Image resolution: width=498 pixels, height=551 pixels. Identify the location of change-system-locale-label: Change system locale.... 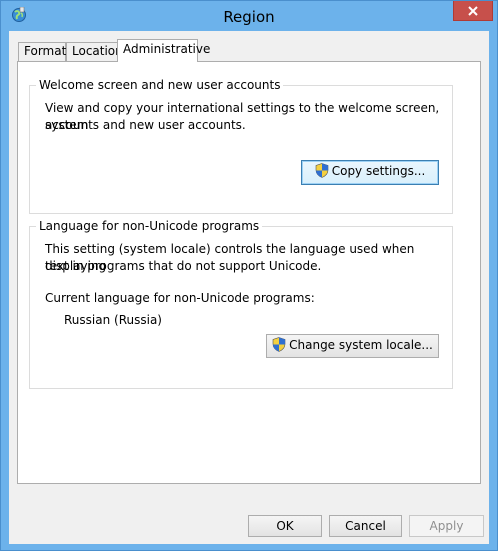
(361, 345).